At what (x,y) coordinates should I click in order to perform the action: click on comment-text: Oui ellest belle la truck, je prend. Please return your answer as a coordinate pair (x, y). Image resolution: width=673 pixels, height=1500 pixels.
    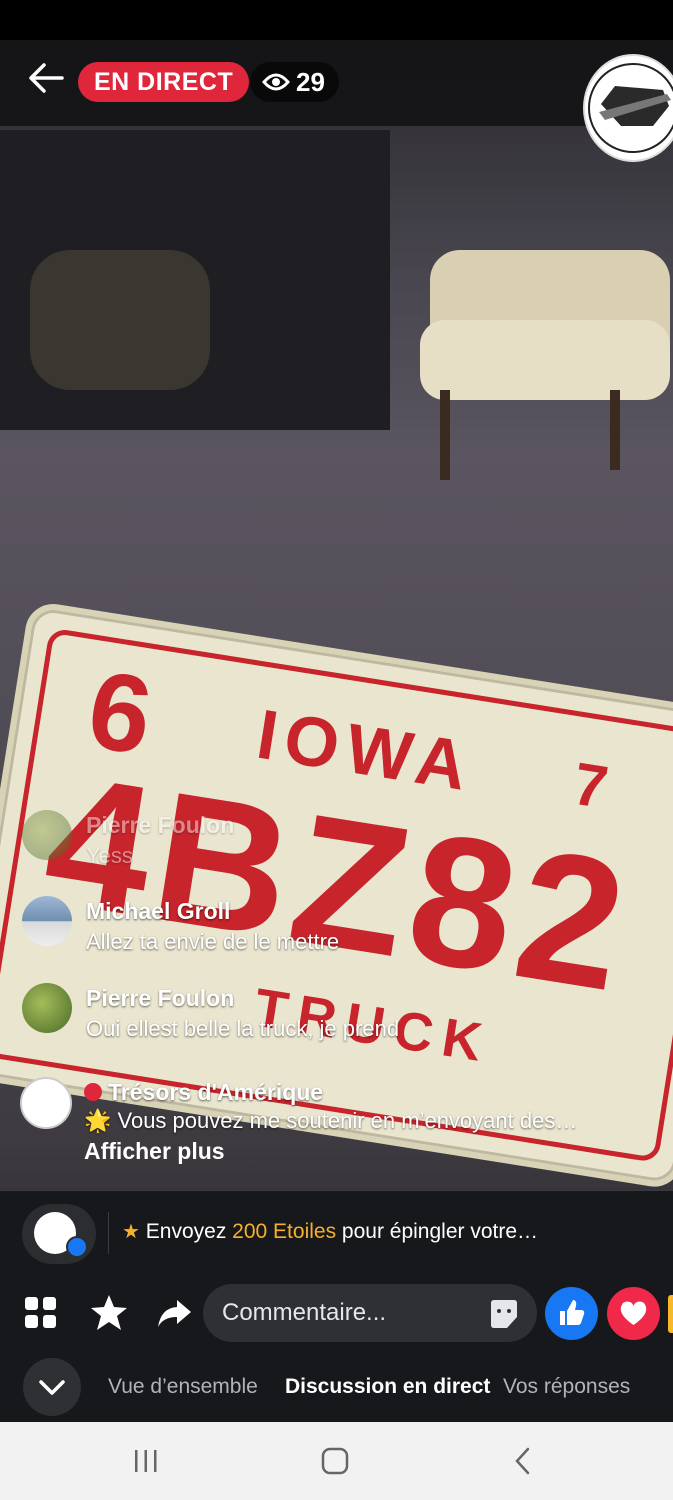
    Looking at the image, I should click on (243, 1028).